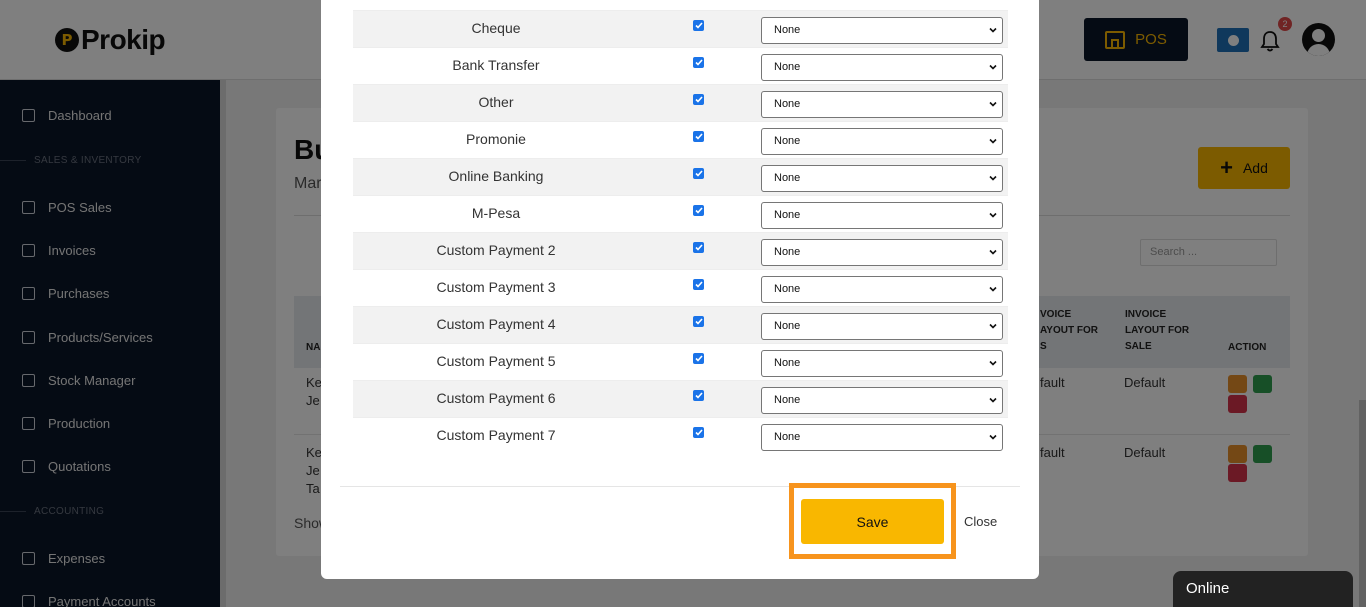 The height and width of the screenshot is (607, 1366). I want to click on chat-online-widget: Online, so click(1263, 589).